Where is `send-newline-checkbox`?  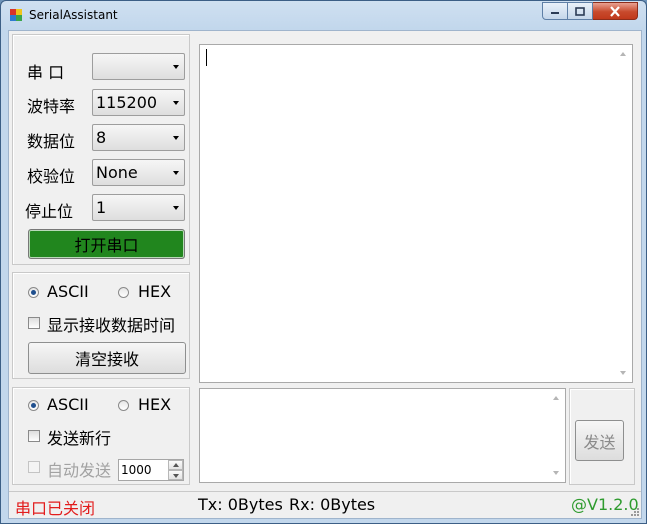 send-newline-checkbox is located at coordinates (34, 436).